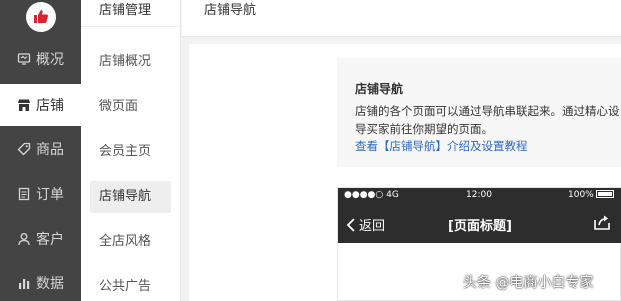 This screenshot has width=621, height=301. I want to click on order-icon, so click(24, 194).